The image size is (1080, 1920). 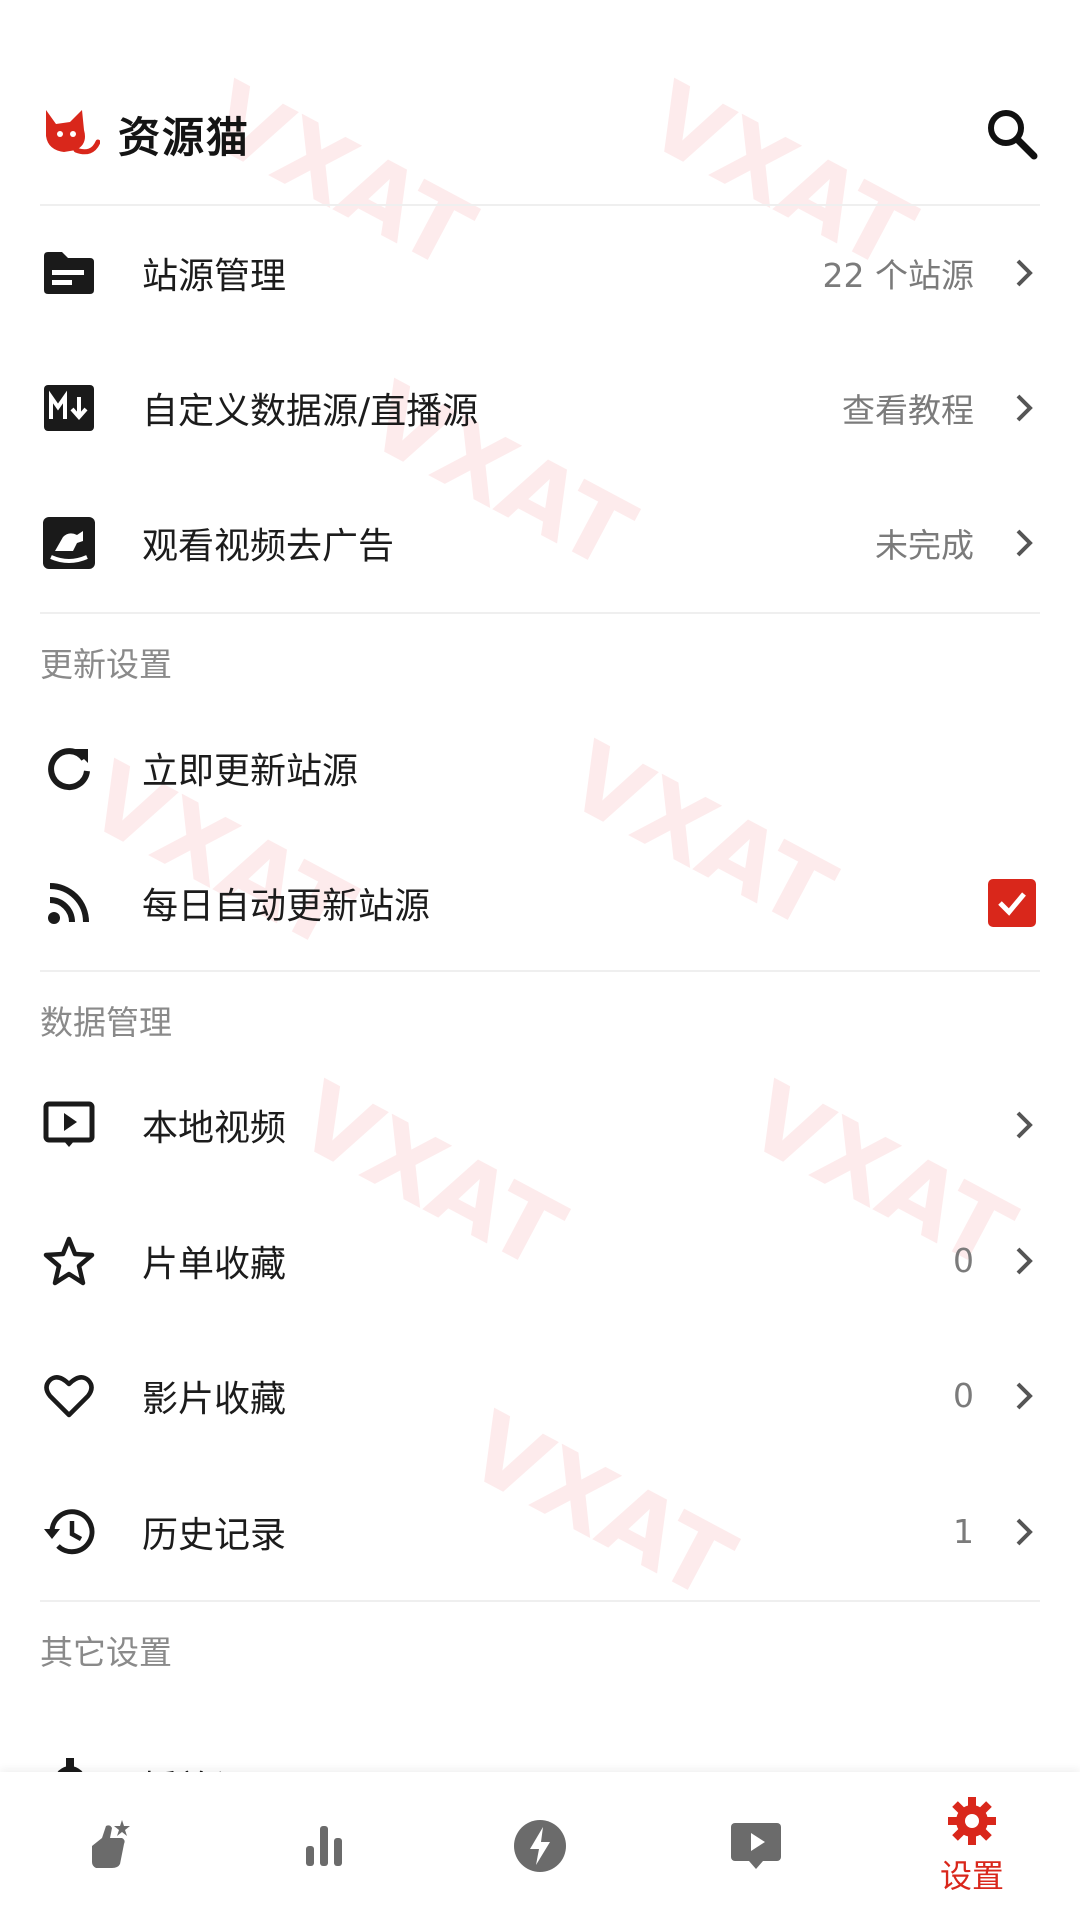 I want to click on rss-icon, so click(x=69, y=903).